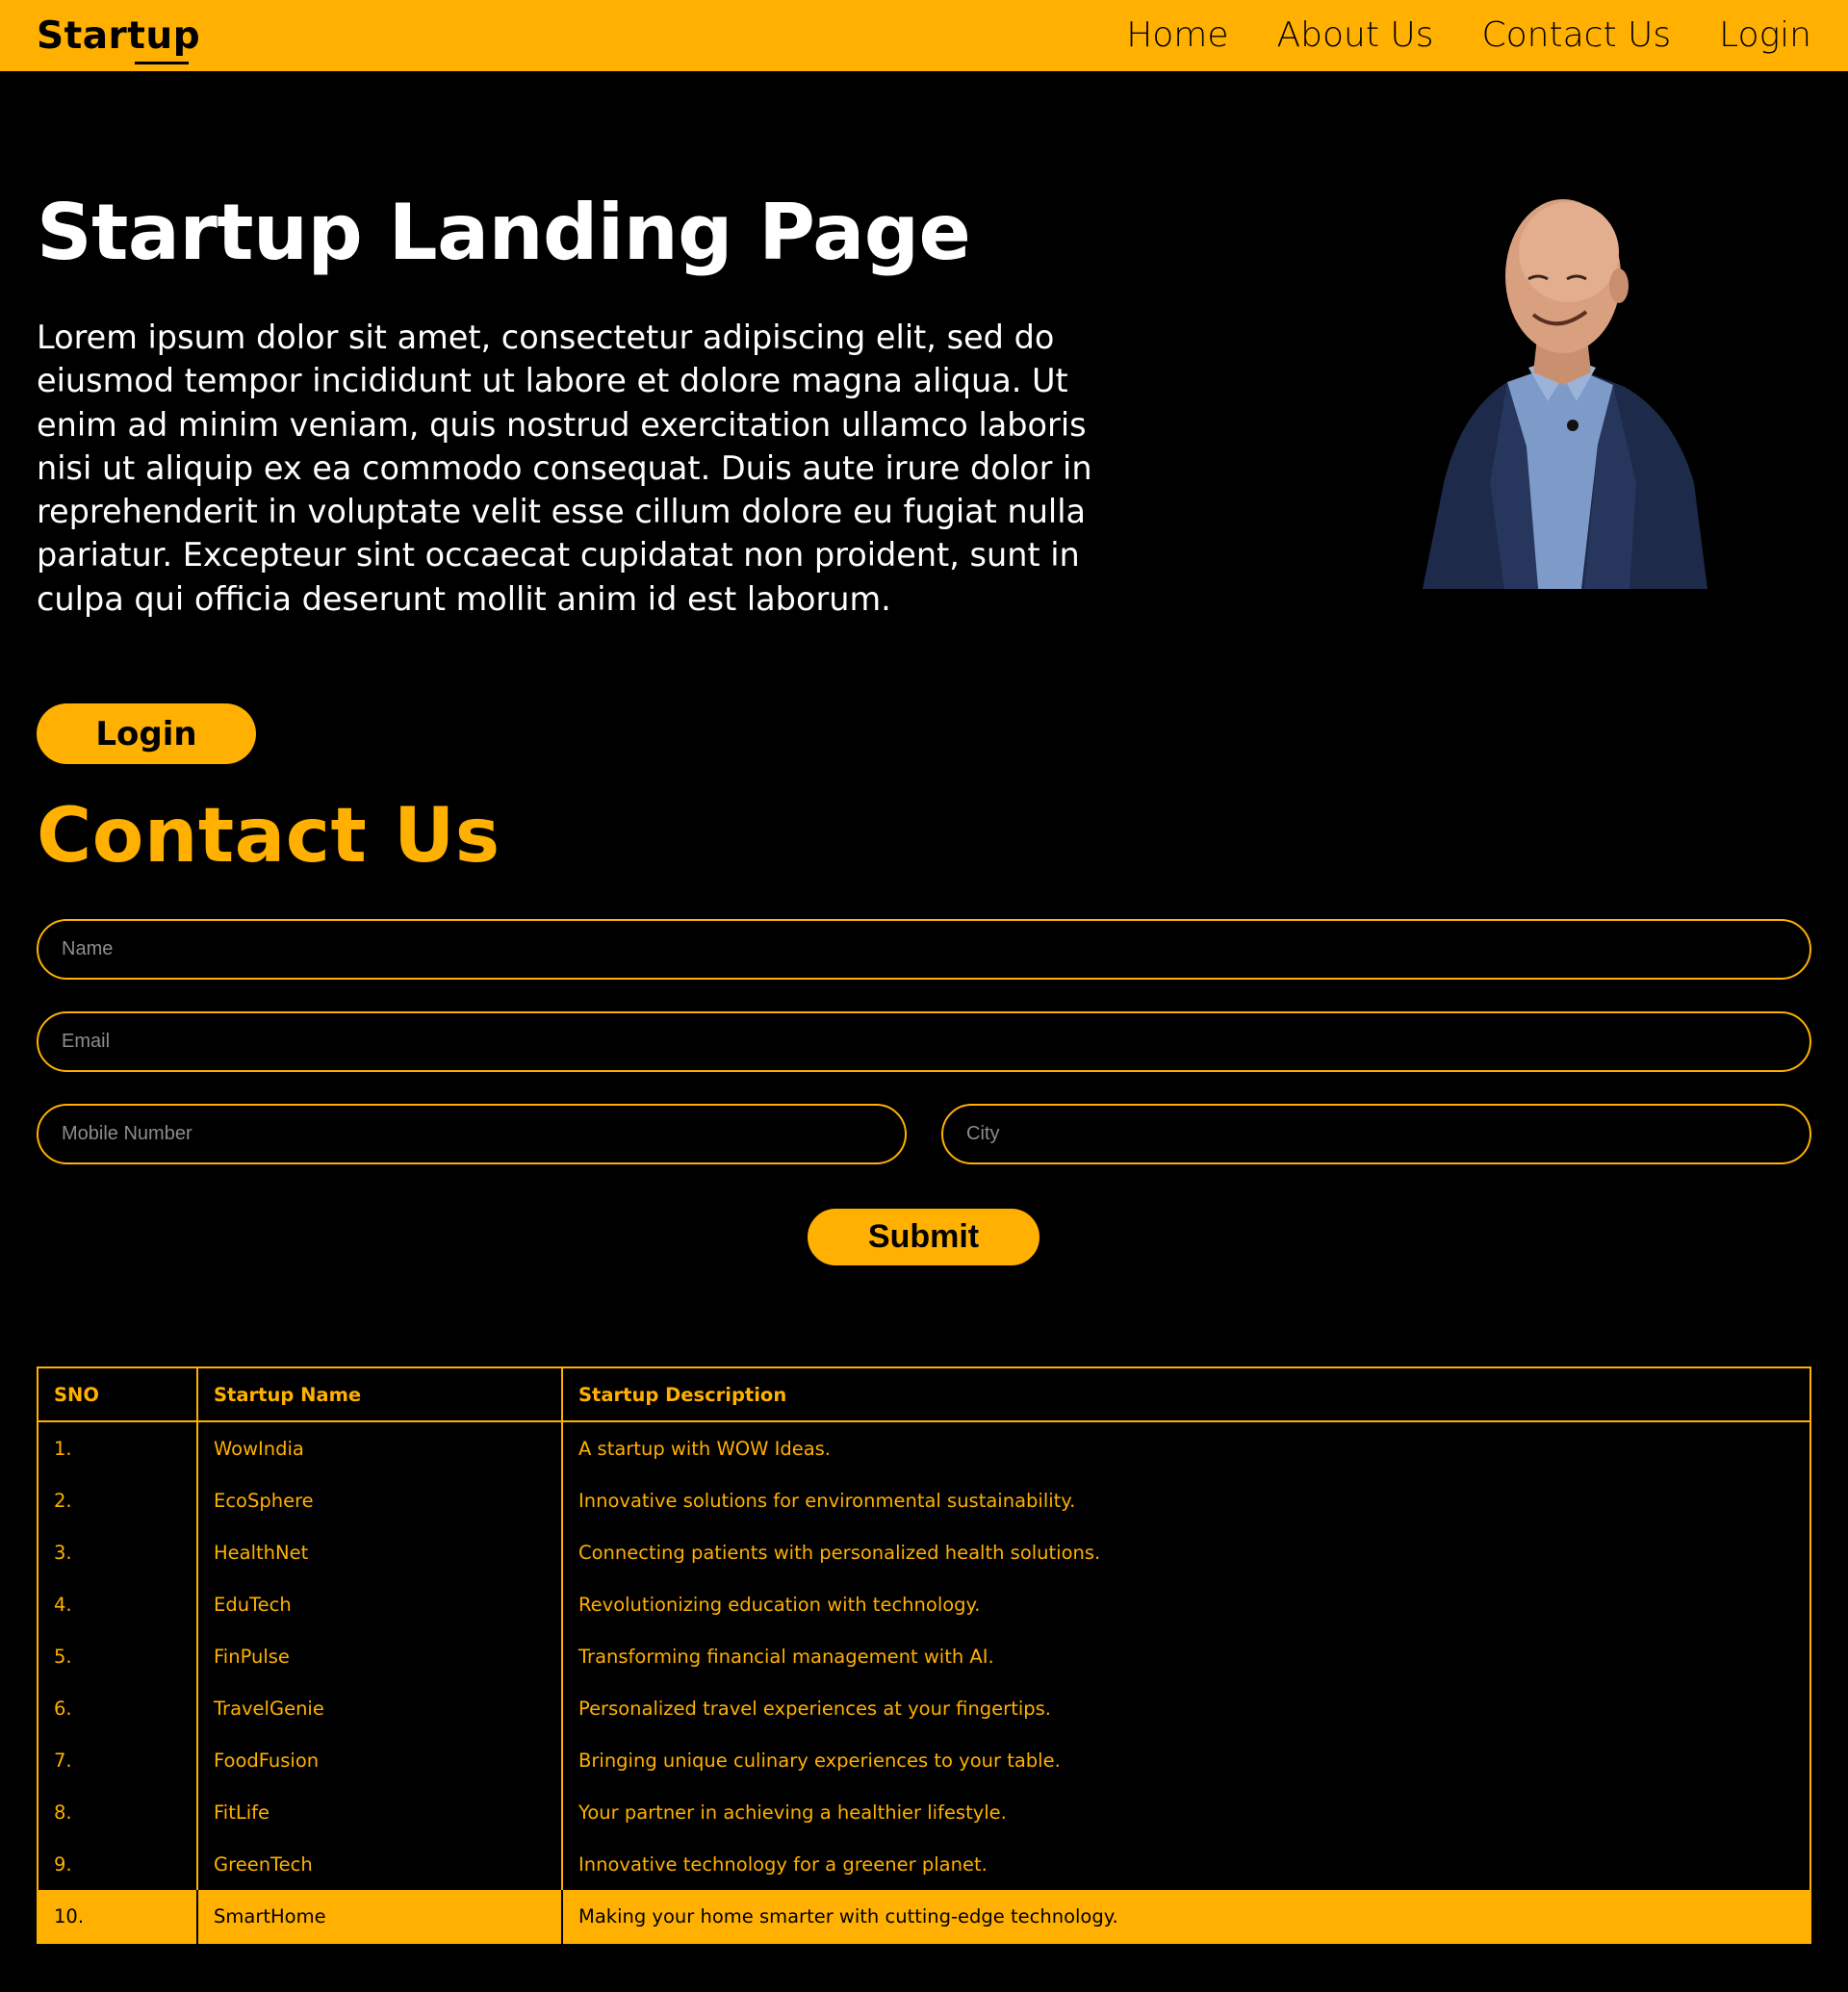  What do you see at coordinates (380, 1500) in the screenshot?
I see `cell-startup-name: EcoSphere` at bounding box center [380, 1500].